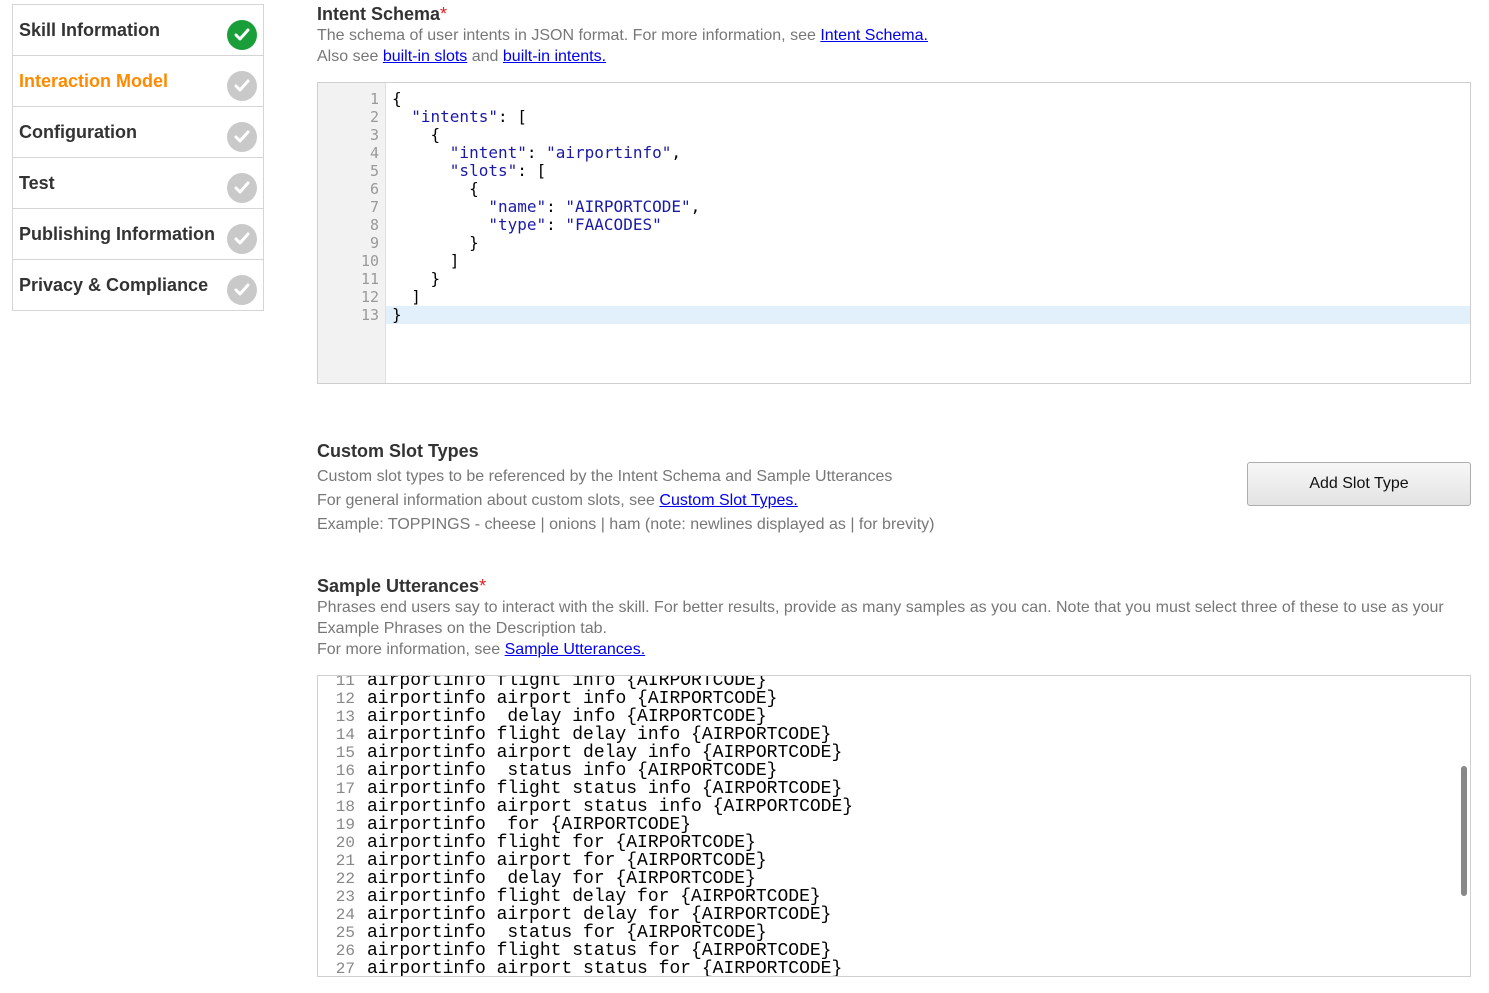 The image size is (1489, 993). I want to click on code-text: ], so click(426, 260).